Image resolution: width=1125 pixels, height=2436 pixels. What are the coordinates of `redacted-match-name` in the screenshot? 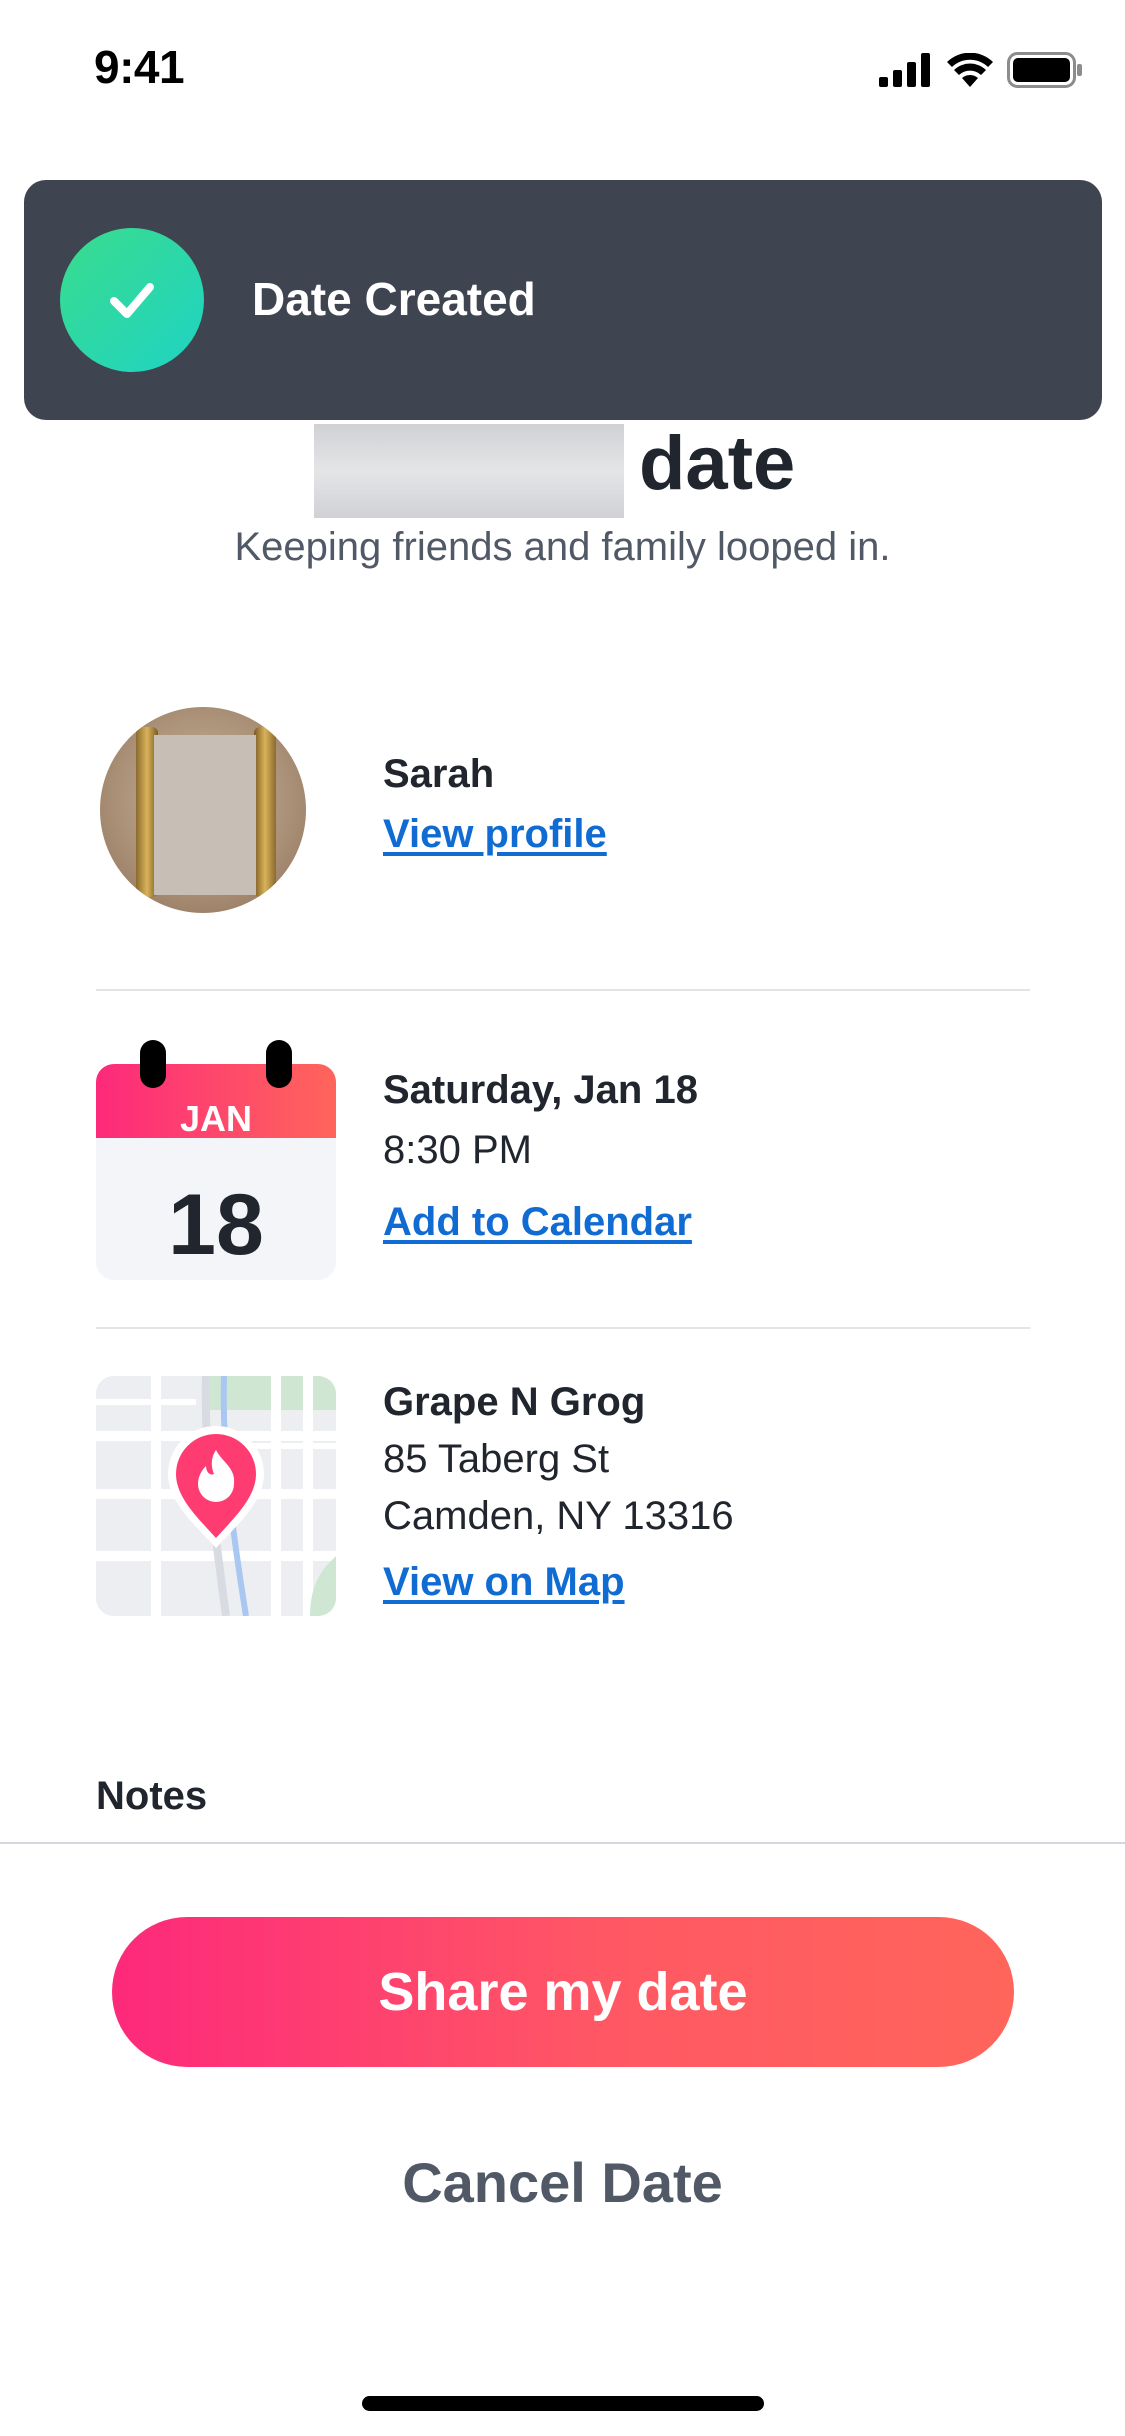 It's located at (469, 471).